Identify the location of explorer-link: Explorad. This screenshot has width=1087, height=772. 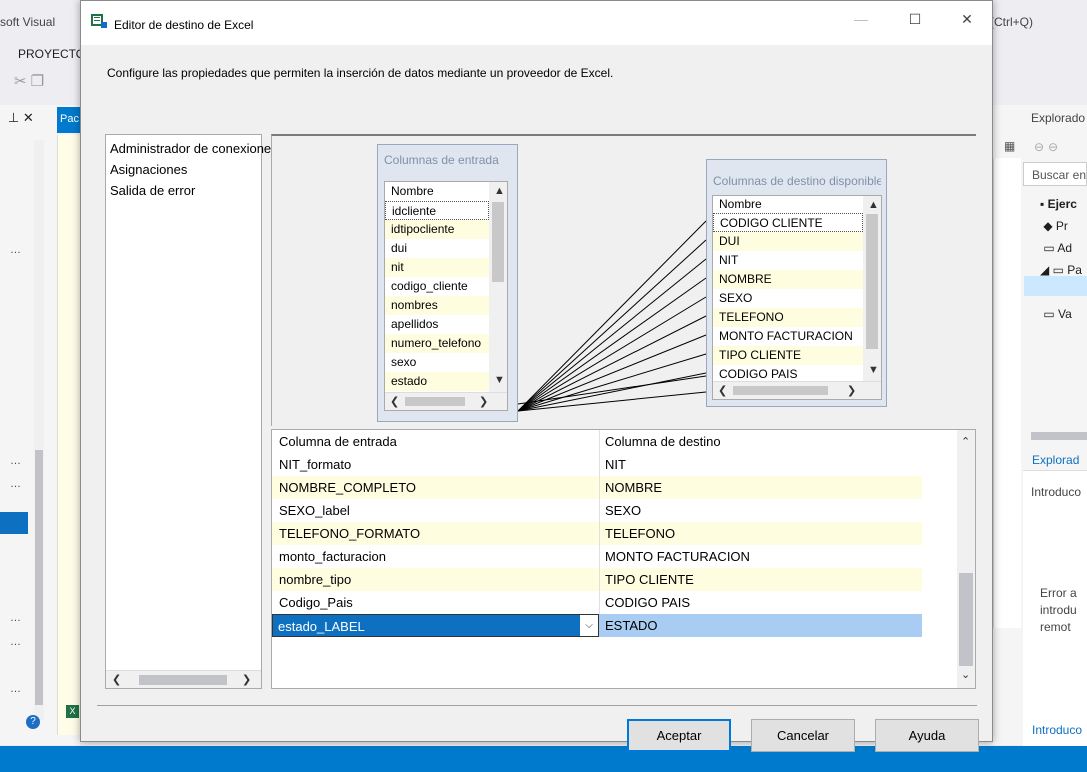
(1055, 460).